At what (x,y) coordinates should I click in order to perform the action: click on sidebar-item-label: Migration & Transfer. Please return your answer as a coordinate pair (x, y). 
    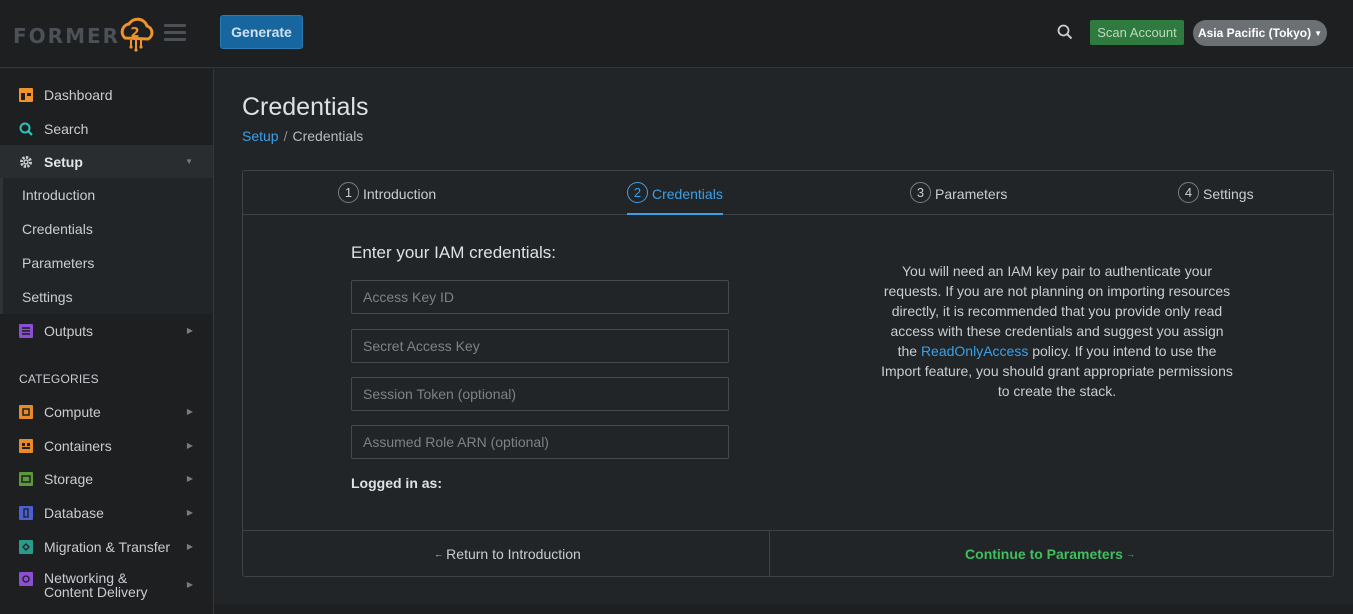
    Looking at the image, I should click on (107, 546).